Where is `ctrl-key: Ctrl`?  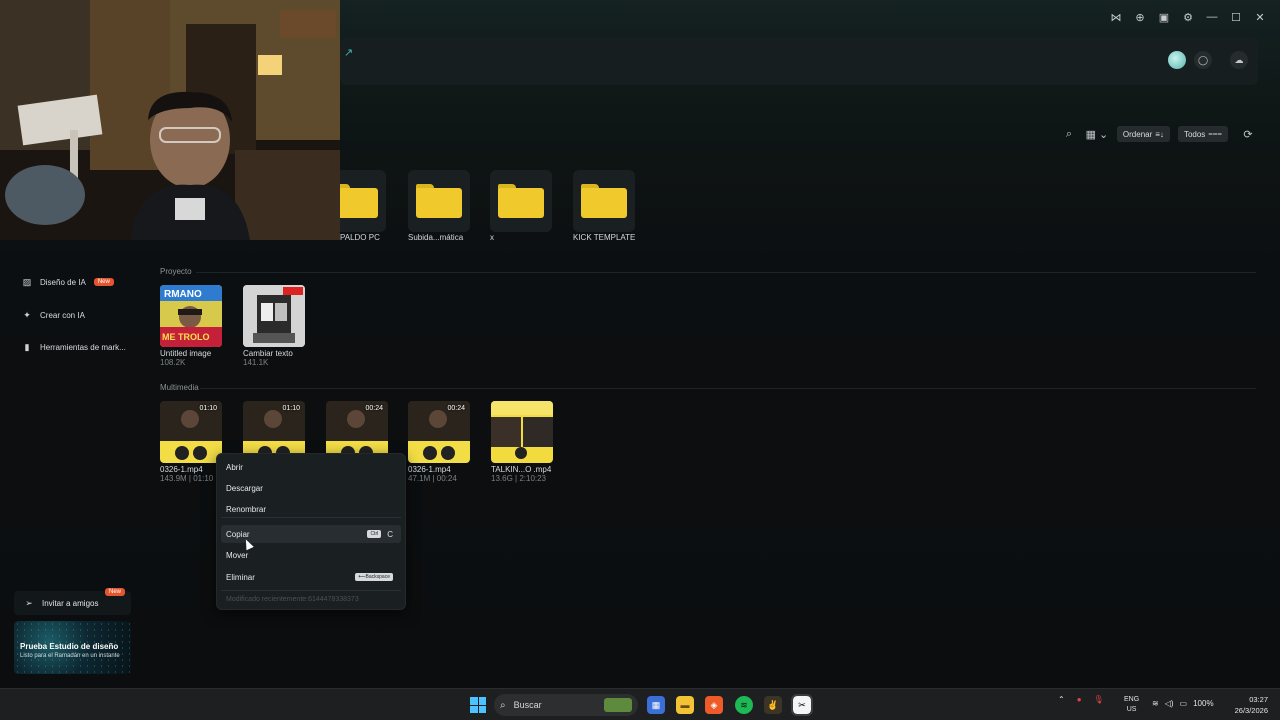 ctrl-key: Ctrl is located at coordinates (374, 534).